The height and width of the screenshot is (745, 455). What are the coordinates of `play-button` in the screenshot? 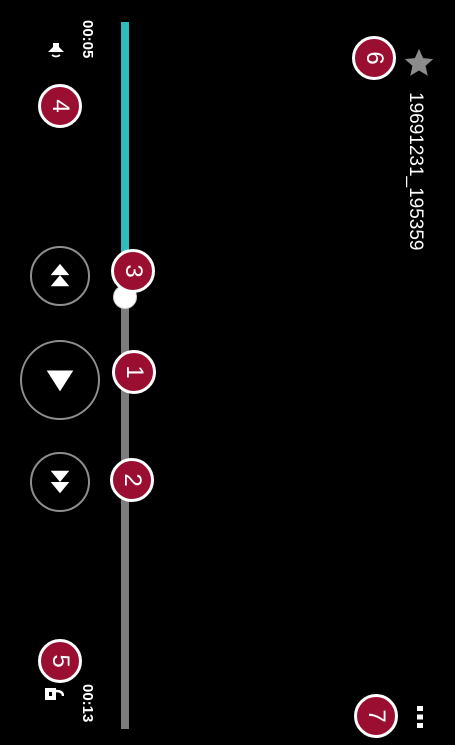 It's located at (60, 380).